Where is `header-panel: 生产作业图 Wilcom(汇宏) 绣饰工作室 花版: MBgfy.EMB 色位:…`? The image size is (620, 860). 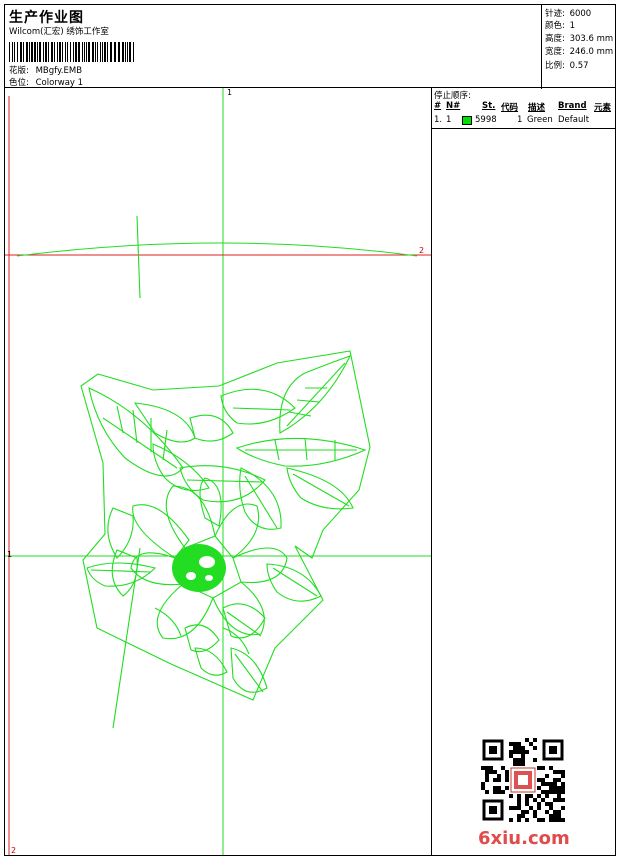
header-panel: 生产作业图 Wilcom(汇宏) 绣饰工作室 花版: MBgfy.EMB 色位:… is located at coordinates (310, 46).